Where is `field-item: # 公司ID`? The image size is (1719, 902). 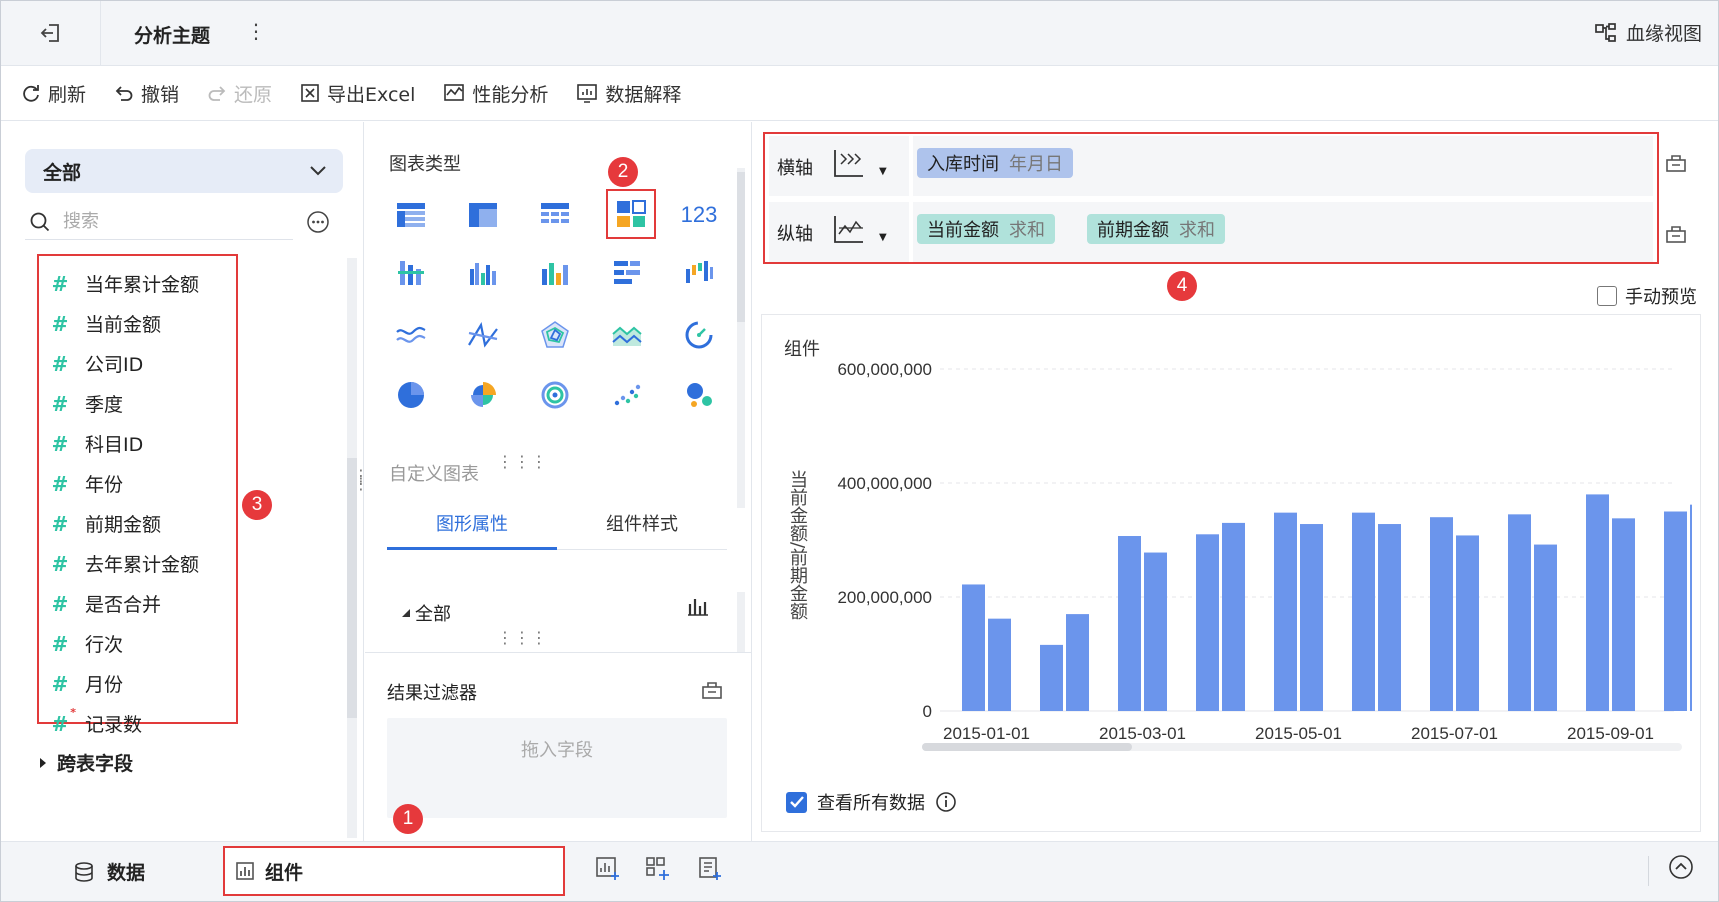 field-item: # 公司ID is located at coordinates (96, 363).